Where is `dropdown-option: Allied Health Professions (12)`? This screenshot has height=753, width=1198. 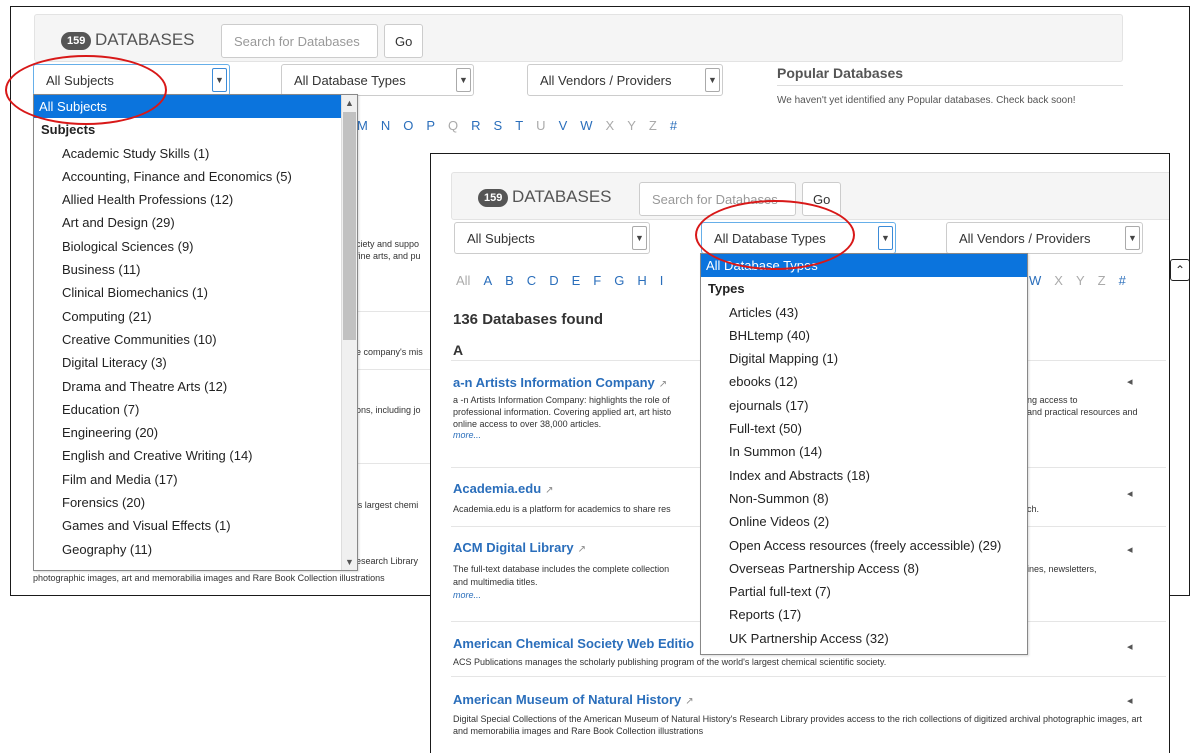 dropdown-option: Allied Health Professions (12) is located at coordinates (195, 199).